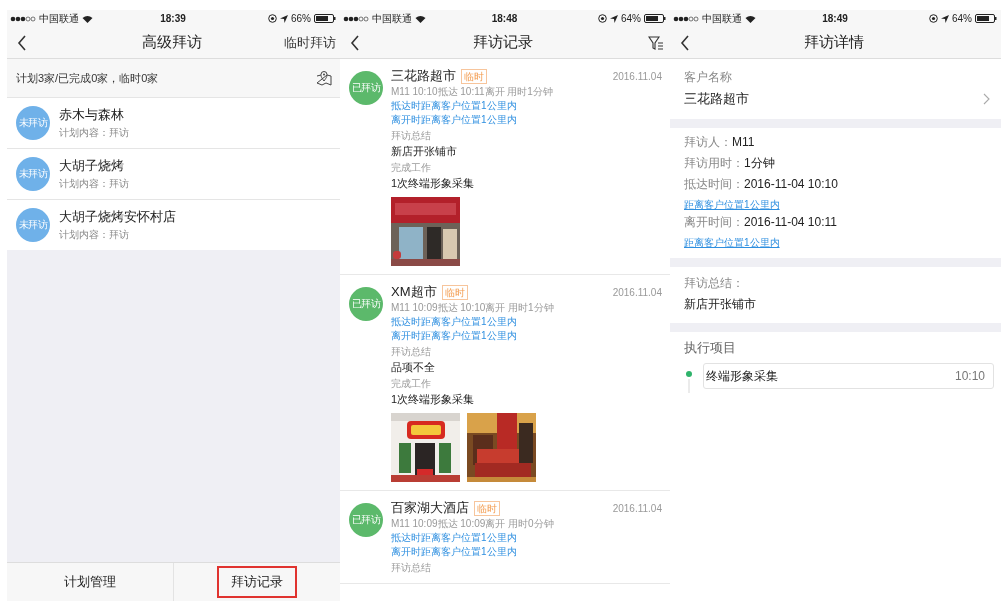 This screenshot has height=601, width=1001. I want to click on plan-list-item: 未拜访 大胡子烧烤安怀村店 计划内容：拜访, so click(173, 224).